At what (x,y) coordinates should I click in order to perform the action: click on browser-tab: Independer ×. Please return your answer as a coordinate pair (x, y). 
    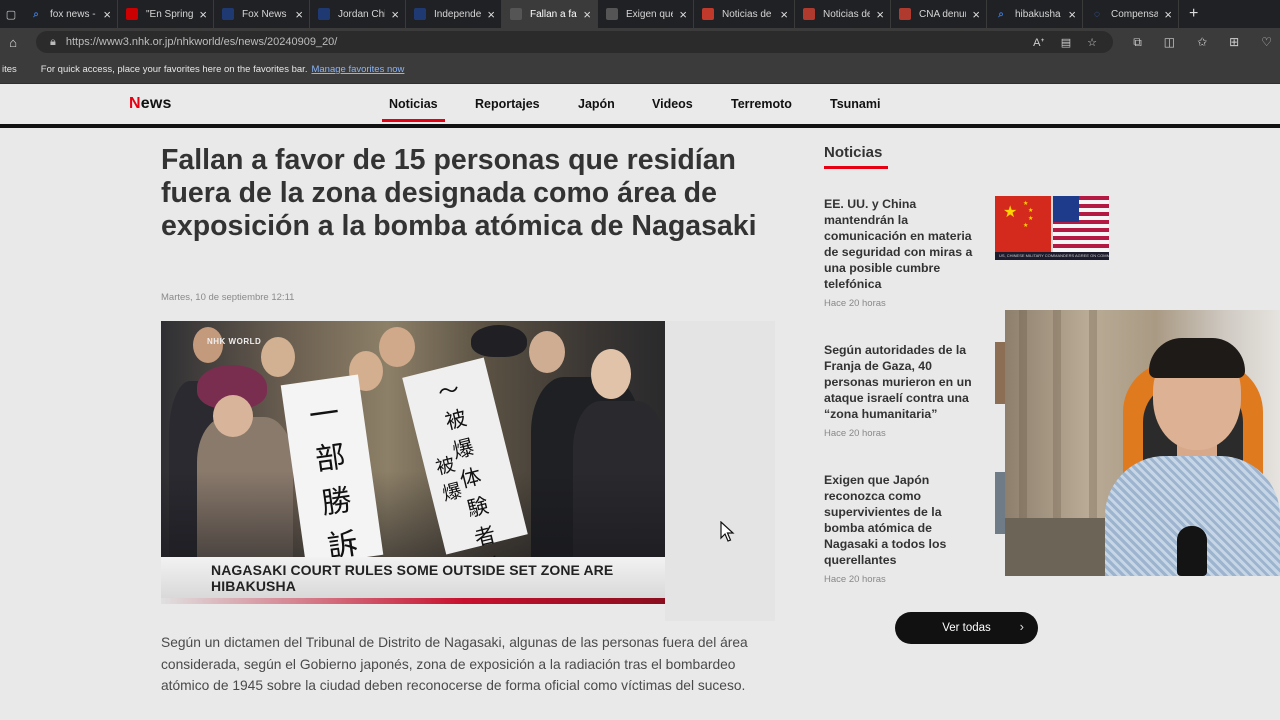
    Looking at the image, I should click on (454, 14).